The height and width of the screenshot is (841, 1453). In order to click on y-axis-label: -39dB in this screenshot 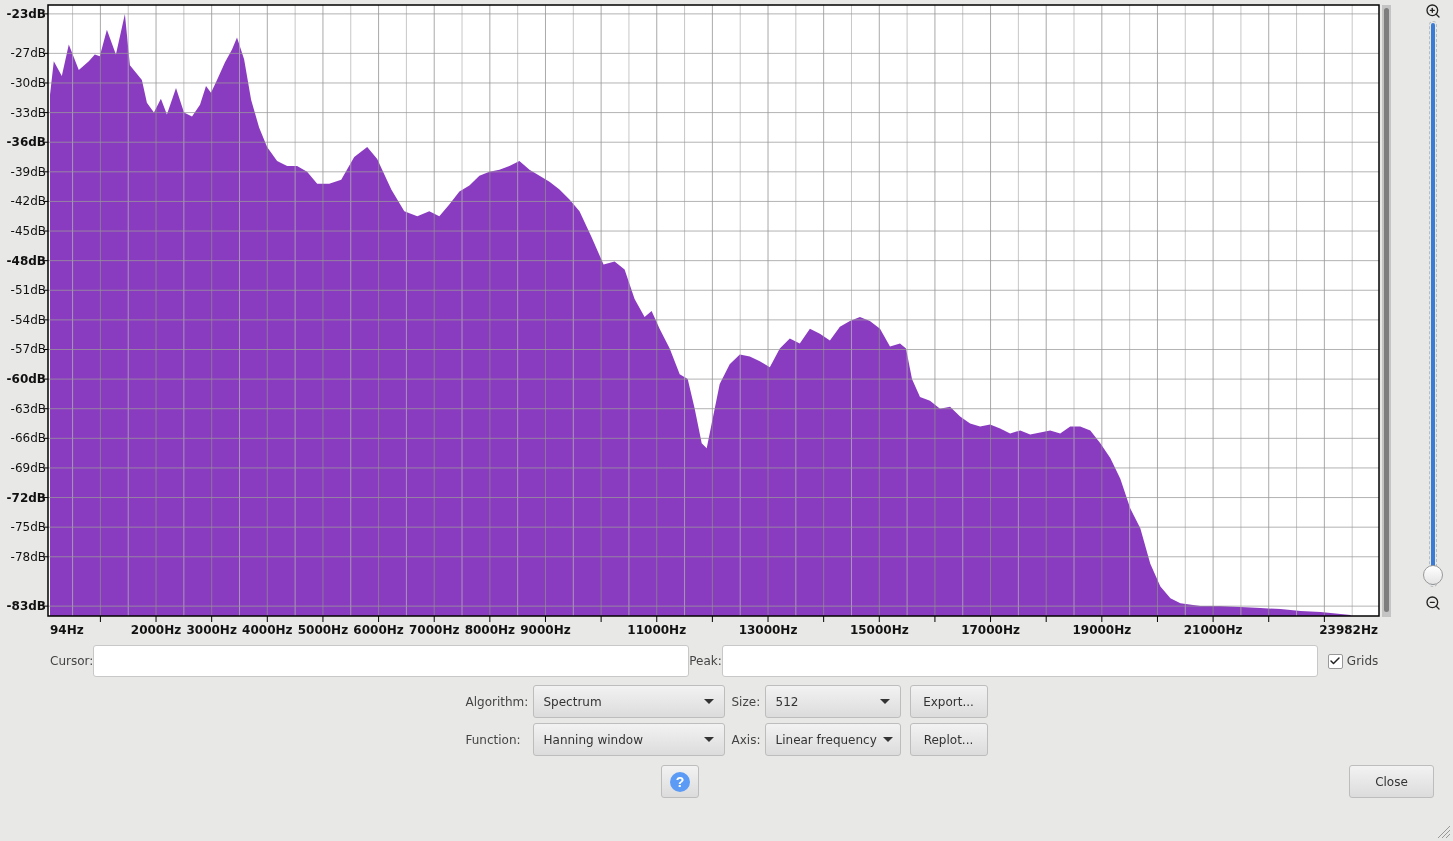, I will do `click(28, 171)`.